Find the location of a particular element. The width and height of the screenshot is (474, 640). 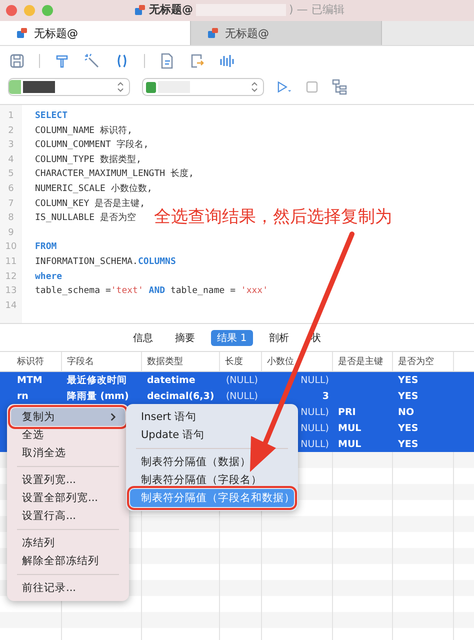

code-line: NUMERIC_SCALE 小数位数, is located at coordinates (93, 189).